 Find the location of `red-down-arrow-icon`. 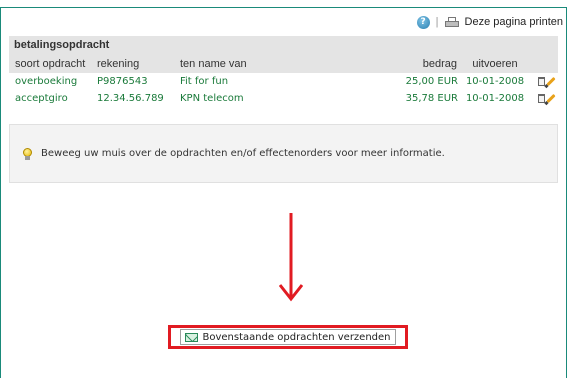

red-down-arrow-icon is located at coordinates (291, 257).